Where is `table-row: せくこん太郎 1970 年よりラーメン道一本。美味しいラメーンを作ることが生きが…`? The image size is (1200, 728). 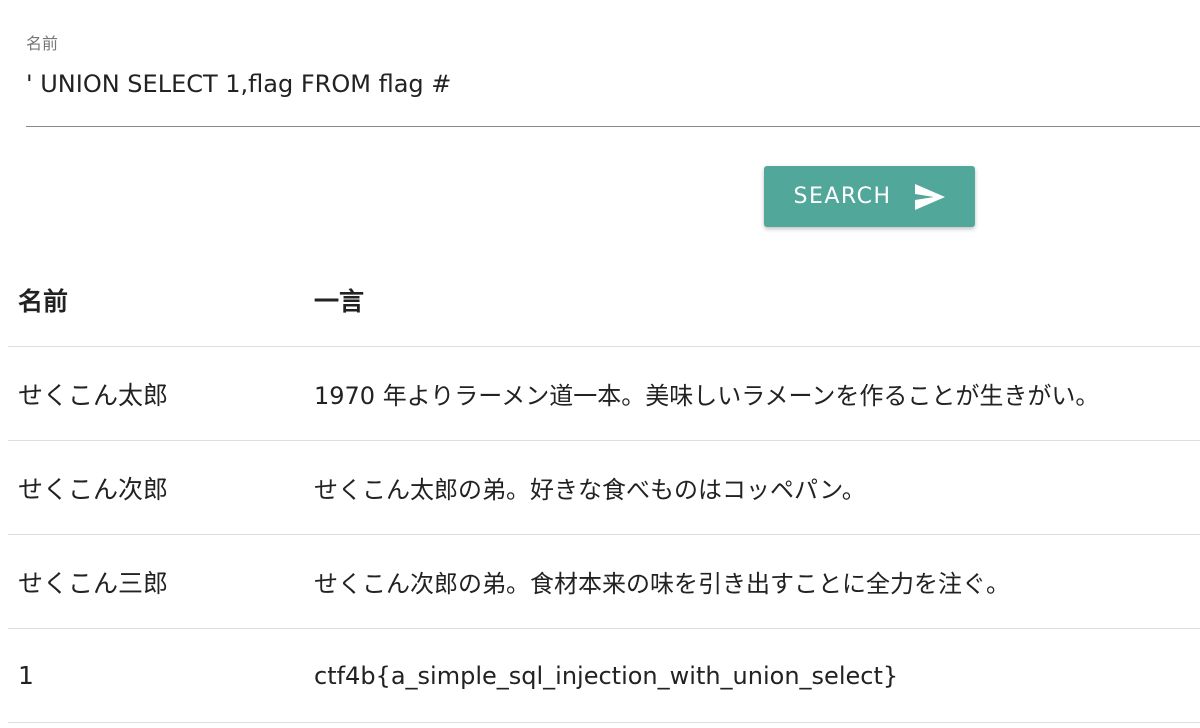
table-row: せくこん太郎 1970 年よりラーメン道一本。美味しいラメーンを作ることが生きが… is located at coordinates (604, 393).